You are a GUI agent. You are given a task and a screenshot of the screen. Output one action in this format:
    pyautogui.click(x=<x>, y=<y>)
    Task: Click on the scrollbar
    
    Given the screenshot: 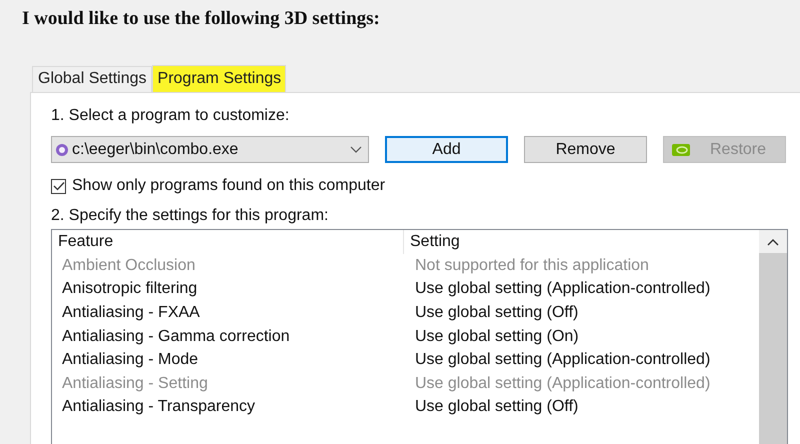 What is the action you would take?
    pyautogui.click(x=773, y=337)
    